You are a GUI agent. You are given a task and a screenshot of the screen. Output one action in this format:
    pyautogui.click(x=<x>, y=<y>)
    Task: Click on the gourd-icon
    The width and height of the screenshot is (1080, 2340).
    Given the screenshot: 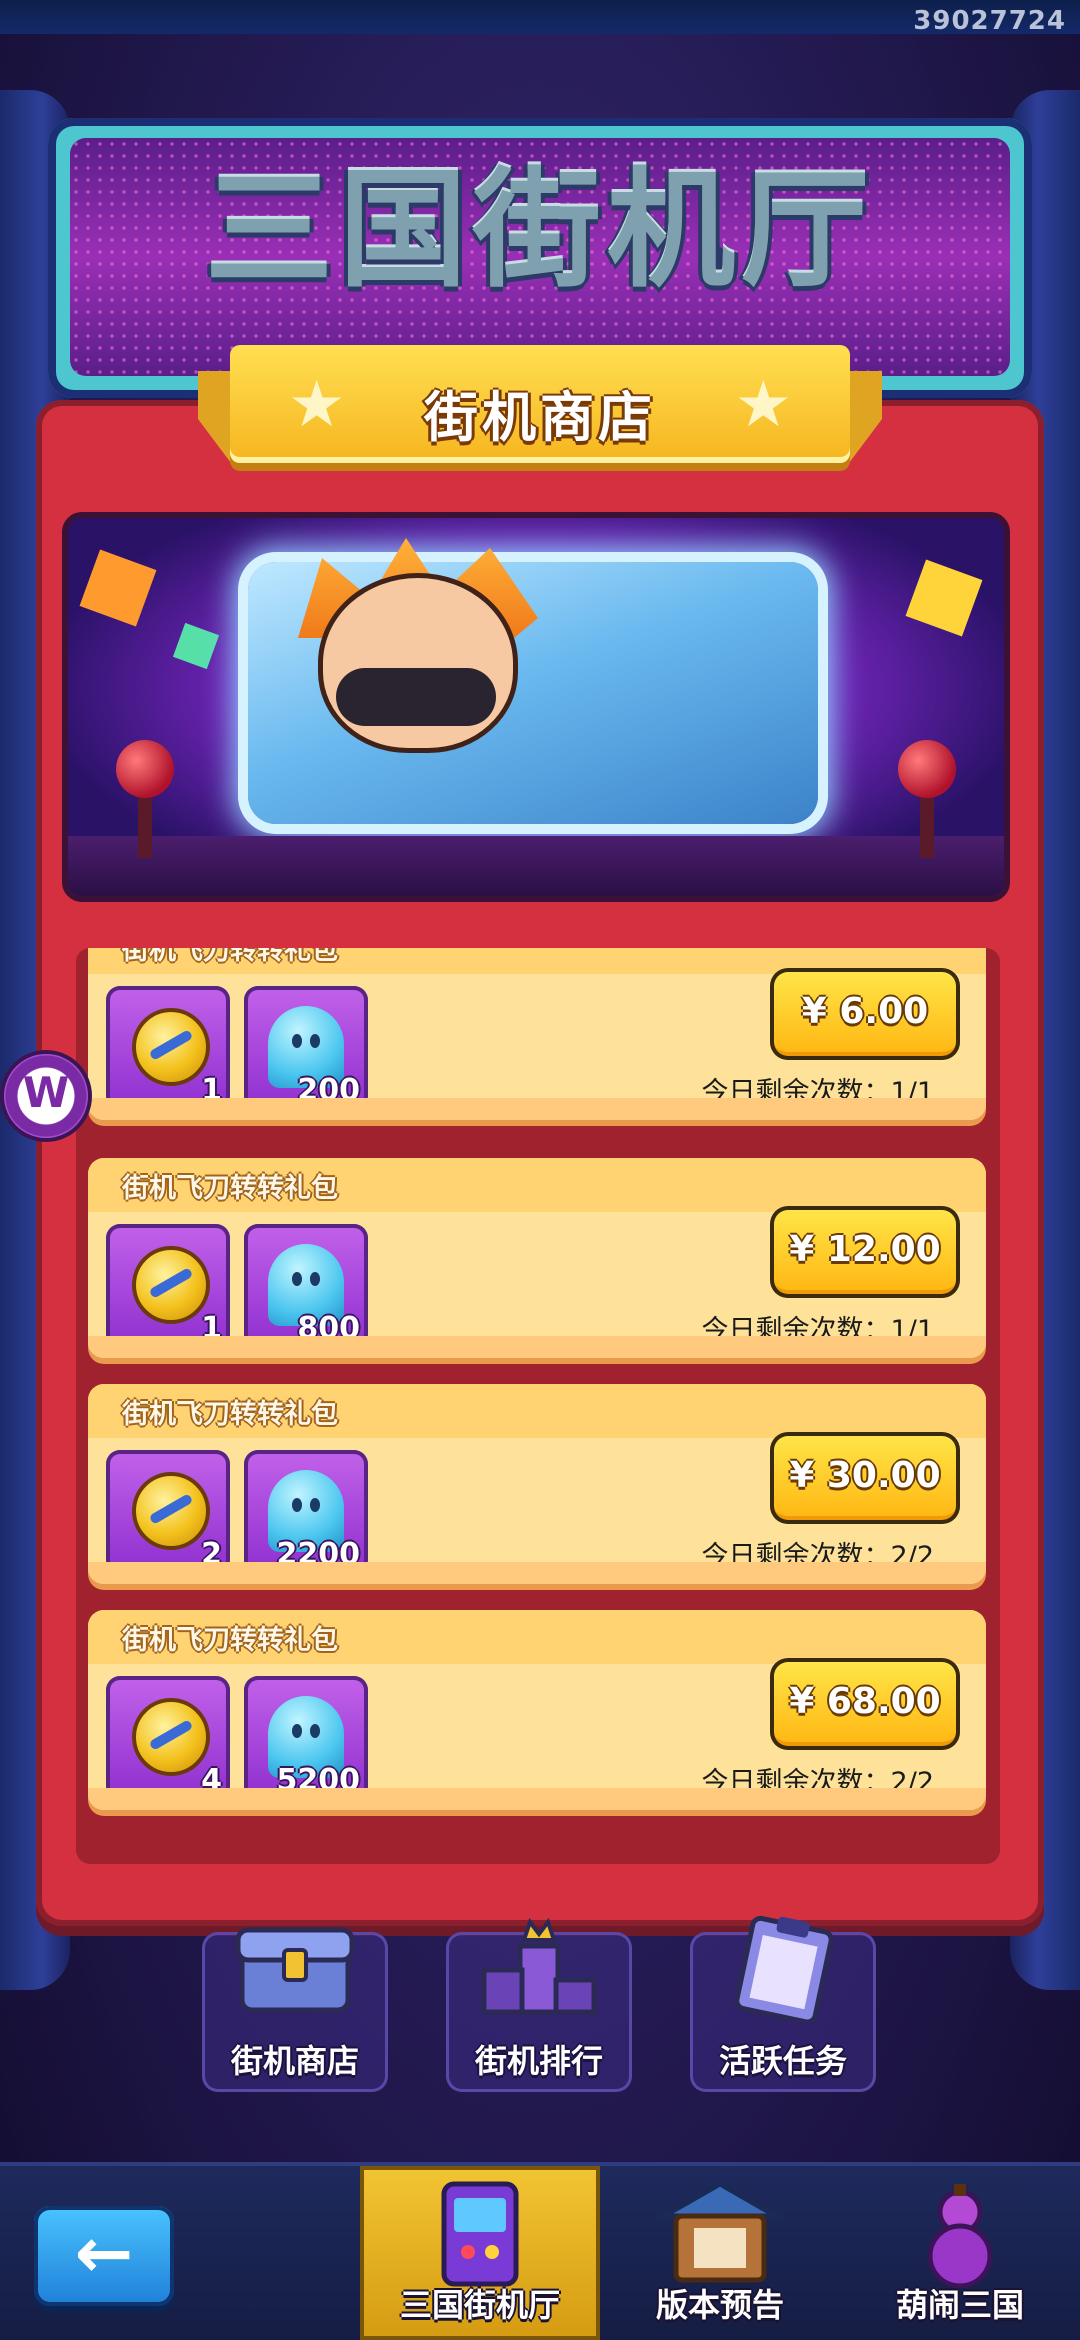 What is the action you would take?
    pyautogui.click(x=960, y=2236)
    